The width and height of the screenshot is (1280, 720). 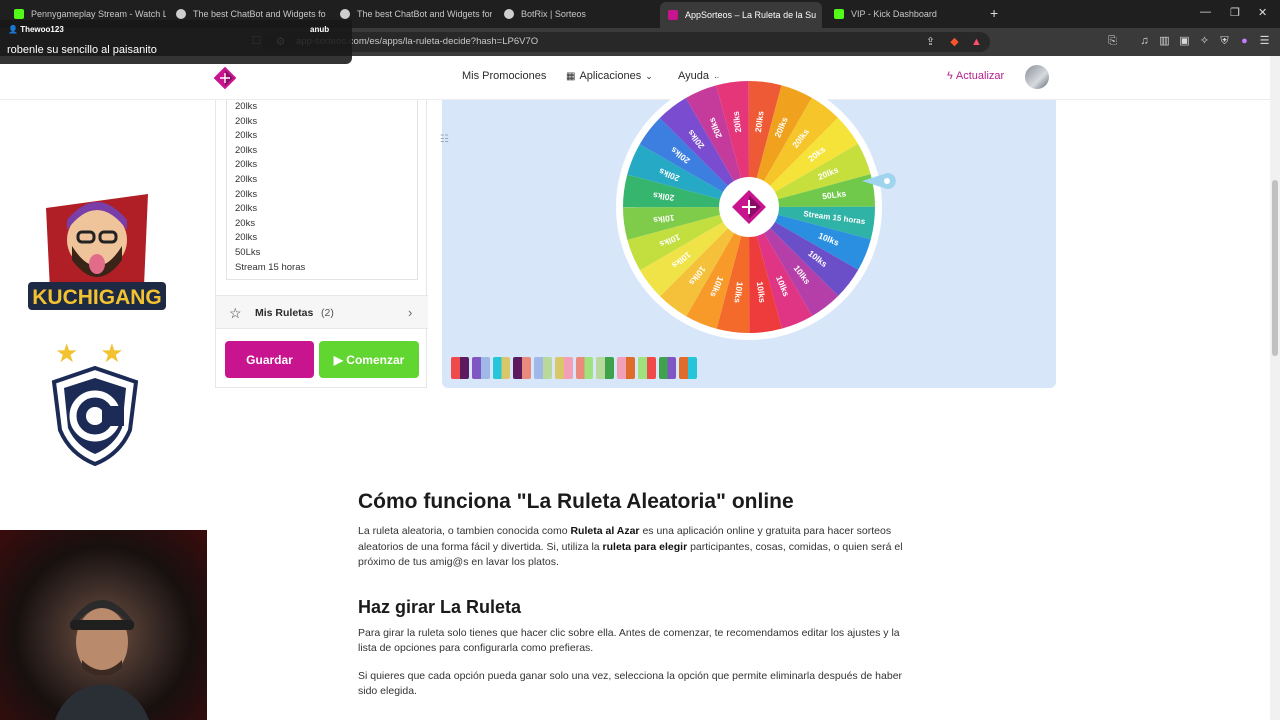 What do you see at coordinates (1204, 41) in the screenshot?
I see `extensions-icon: ✧` at bounding box center [1204, 41].